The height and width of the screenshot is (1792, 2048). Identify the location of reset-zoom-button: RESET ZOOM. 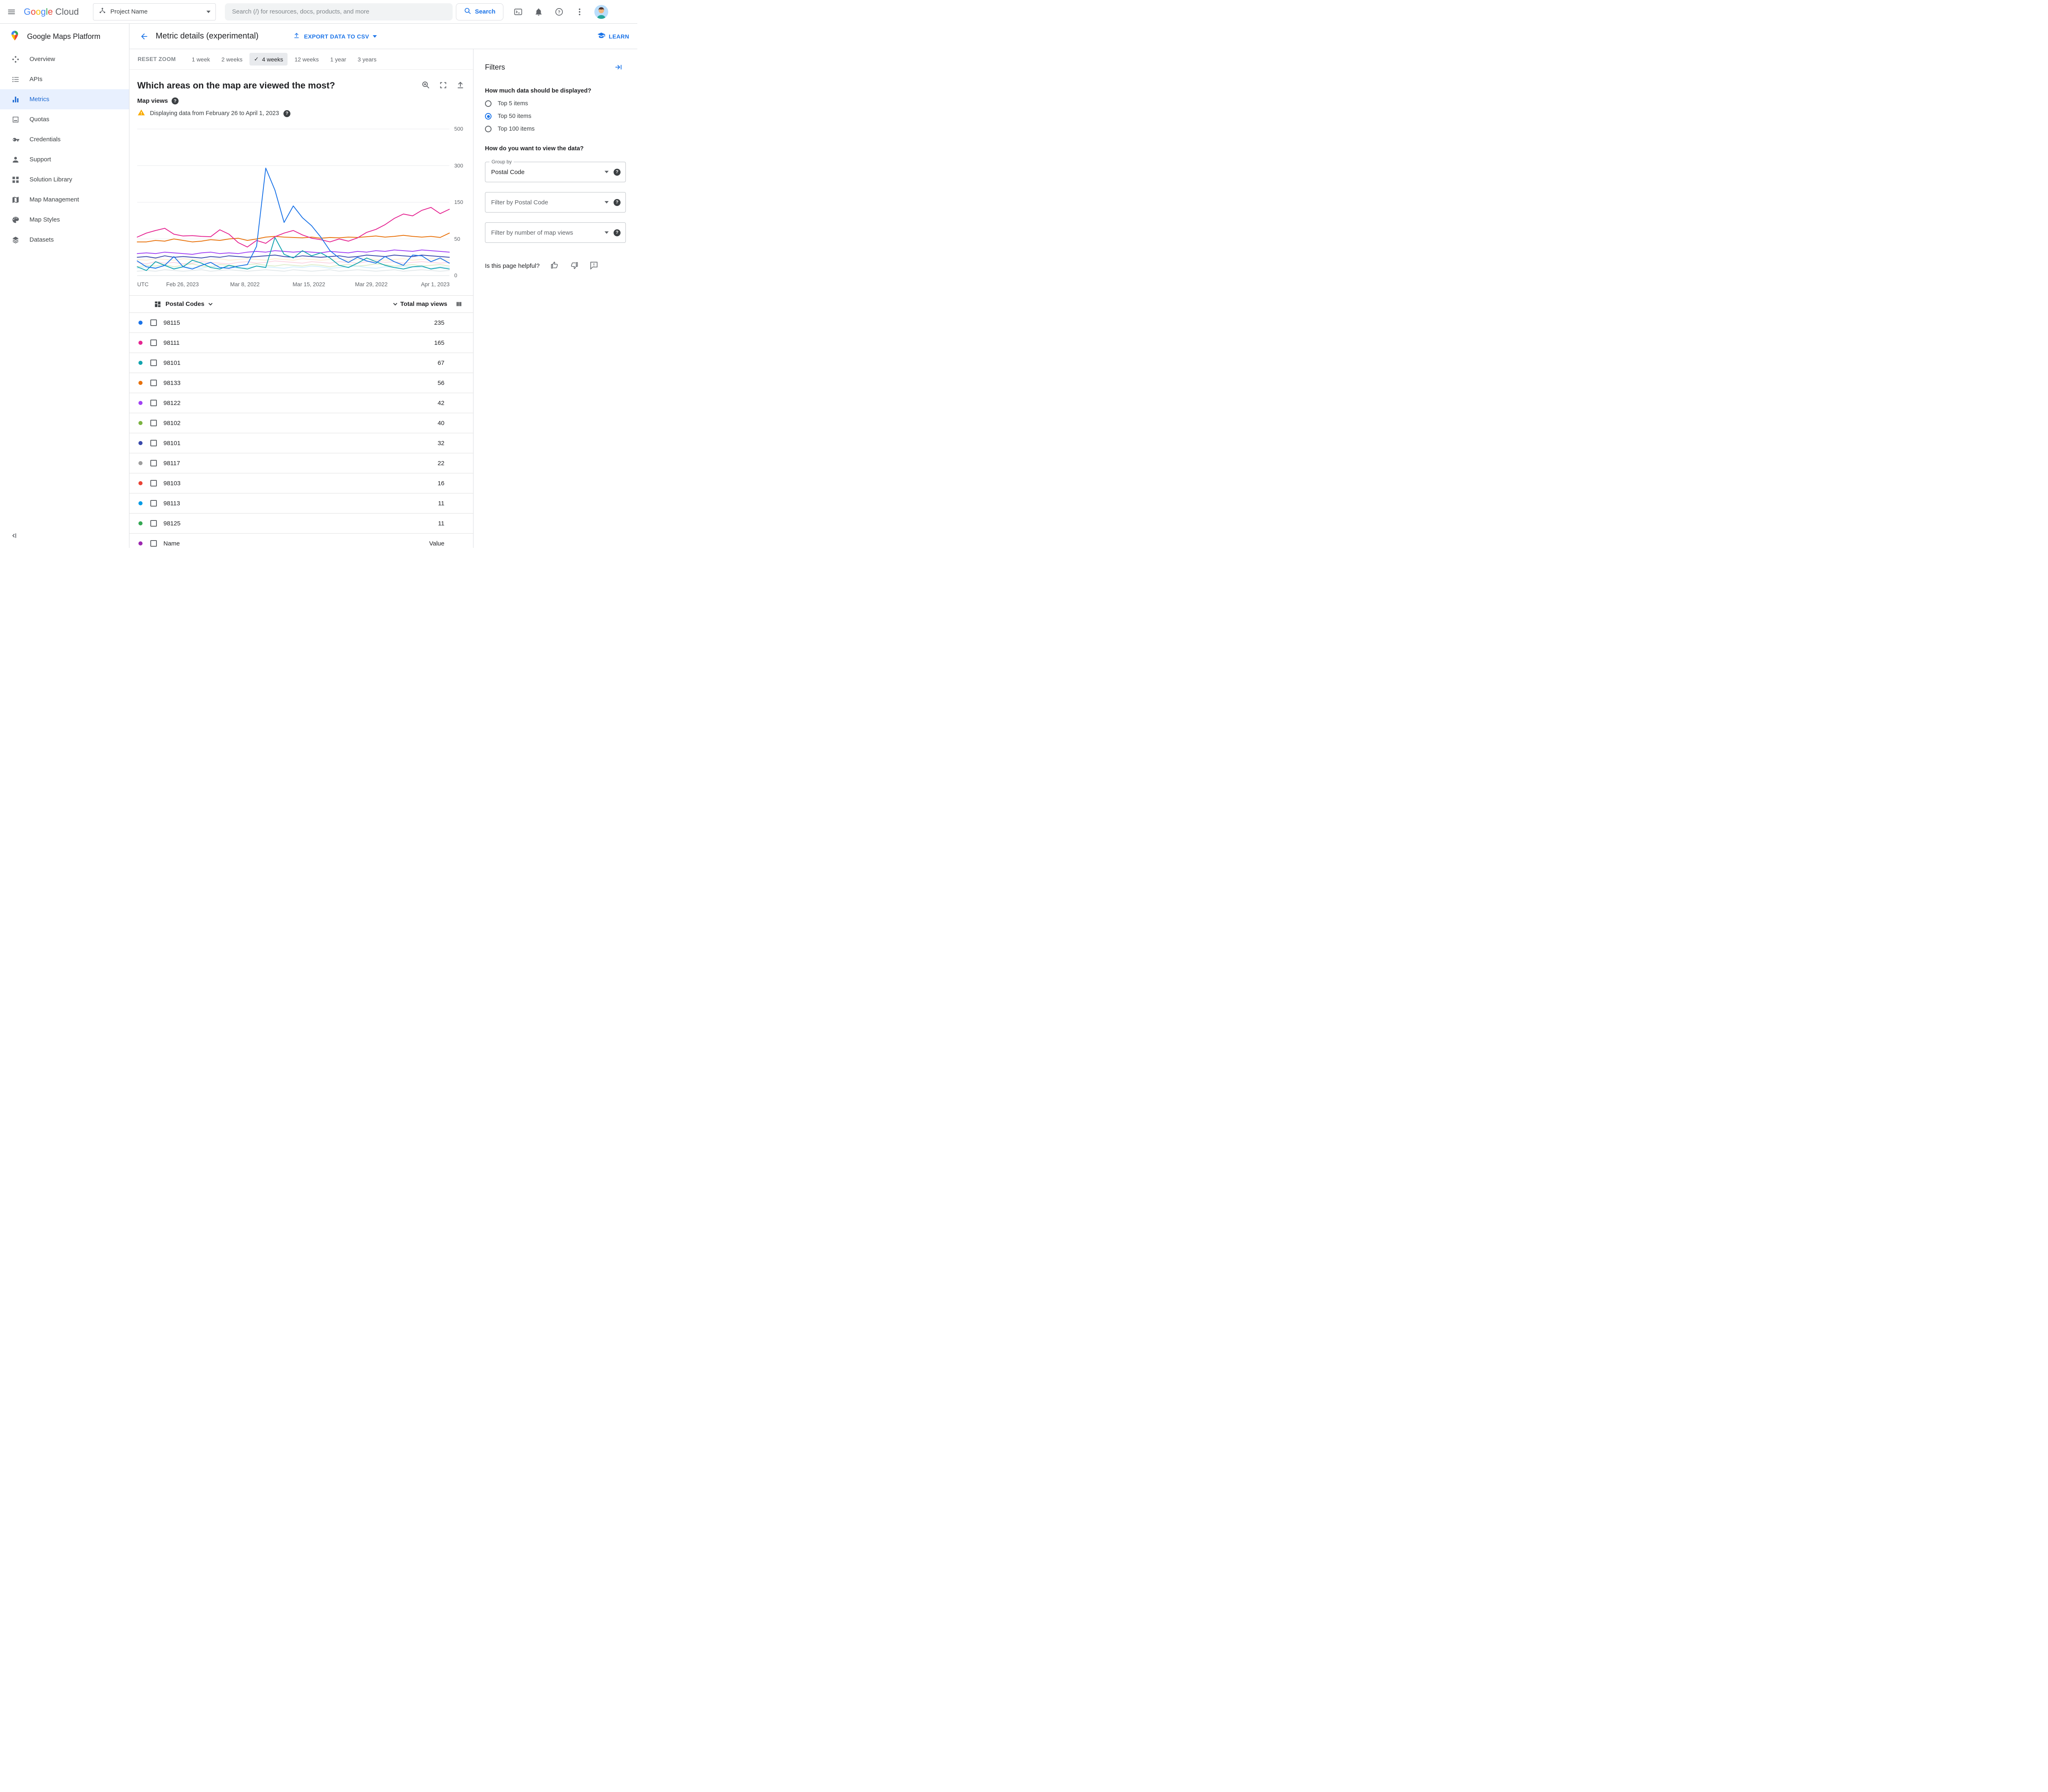
(157, 59).